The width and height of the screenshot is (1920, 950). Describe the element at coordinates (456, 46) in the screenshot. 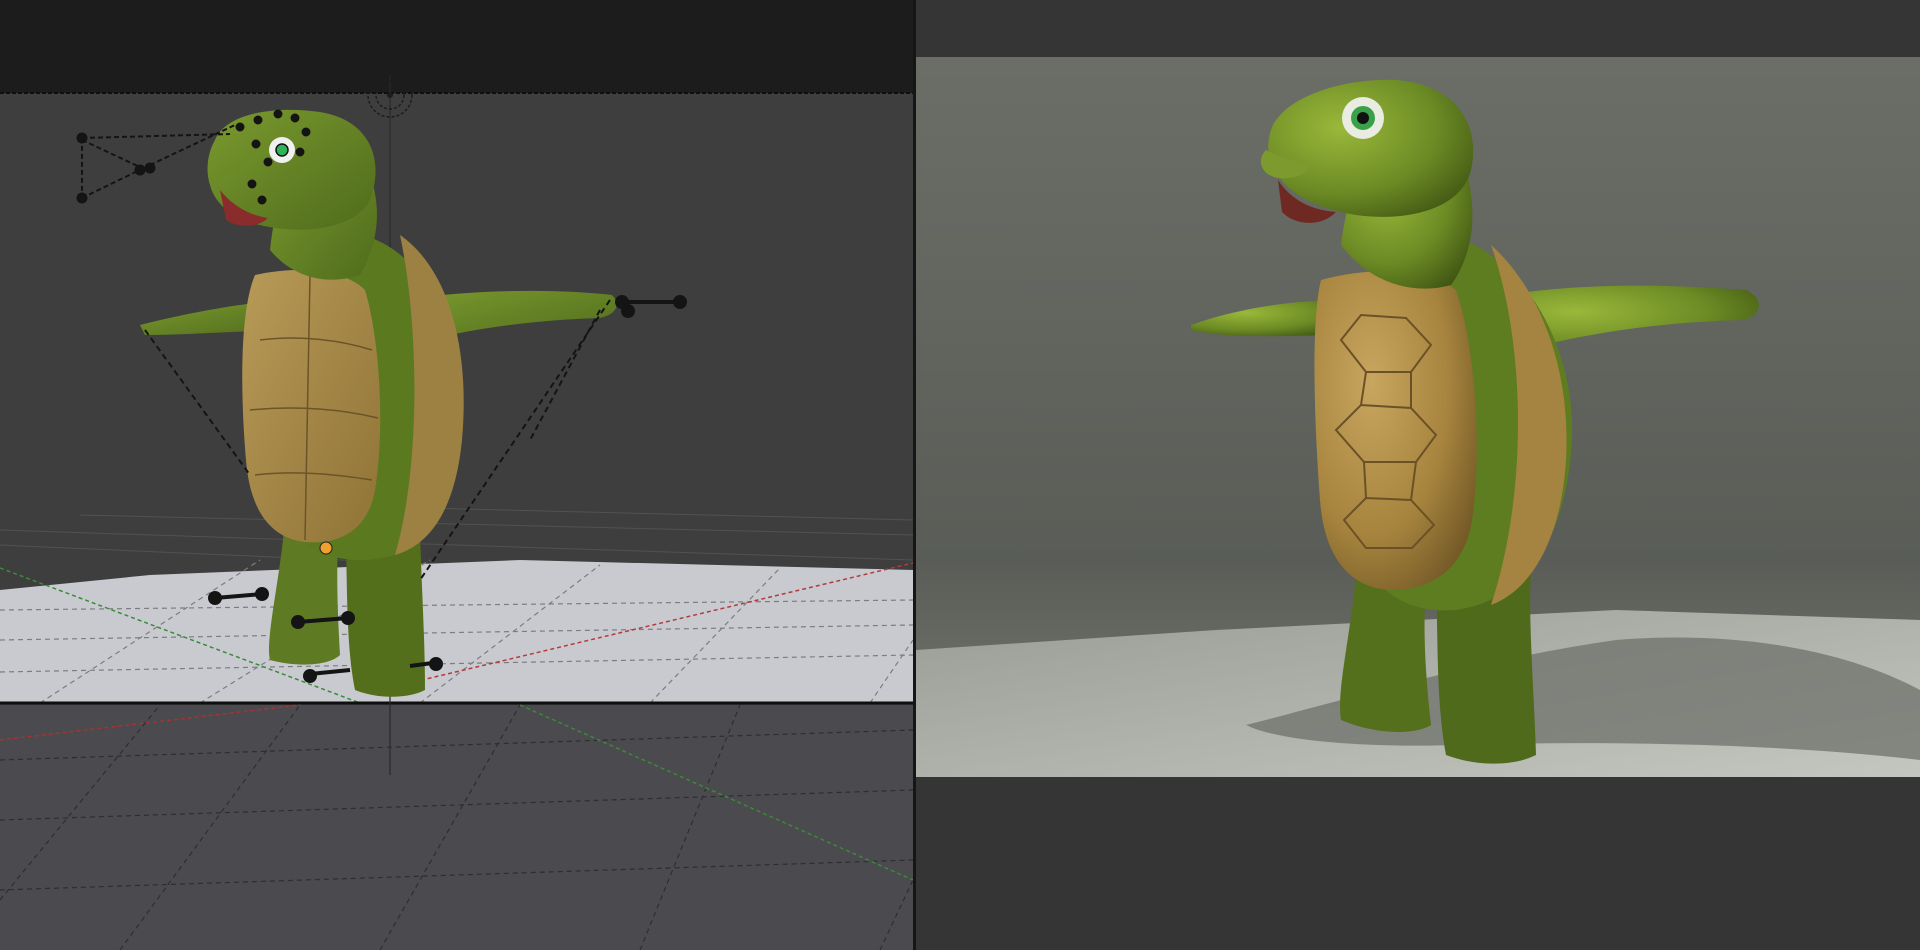

I see `camera-passepartout-top` at that location.